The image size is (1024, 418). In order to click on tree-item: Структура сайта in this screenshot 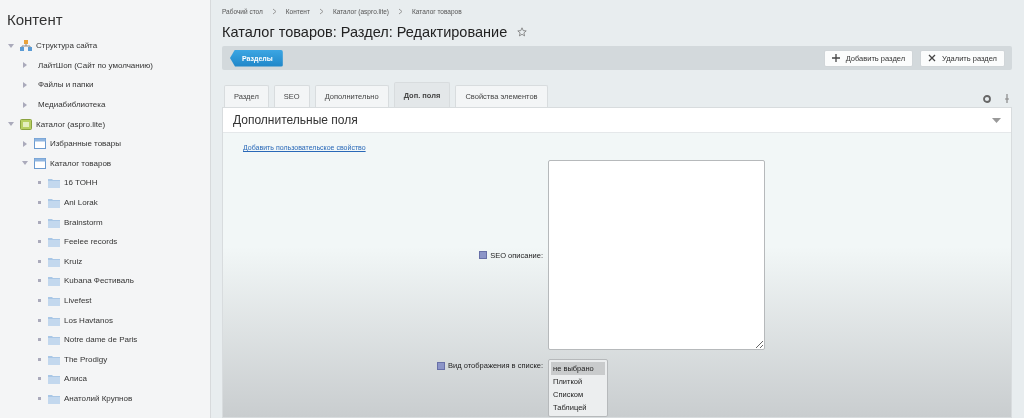, I will do `click(67, 46)`.